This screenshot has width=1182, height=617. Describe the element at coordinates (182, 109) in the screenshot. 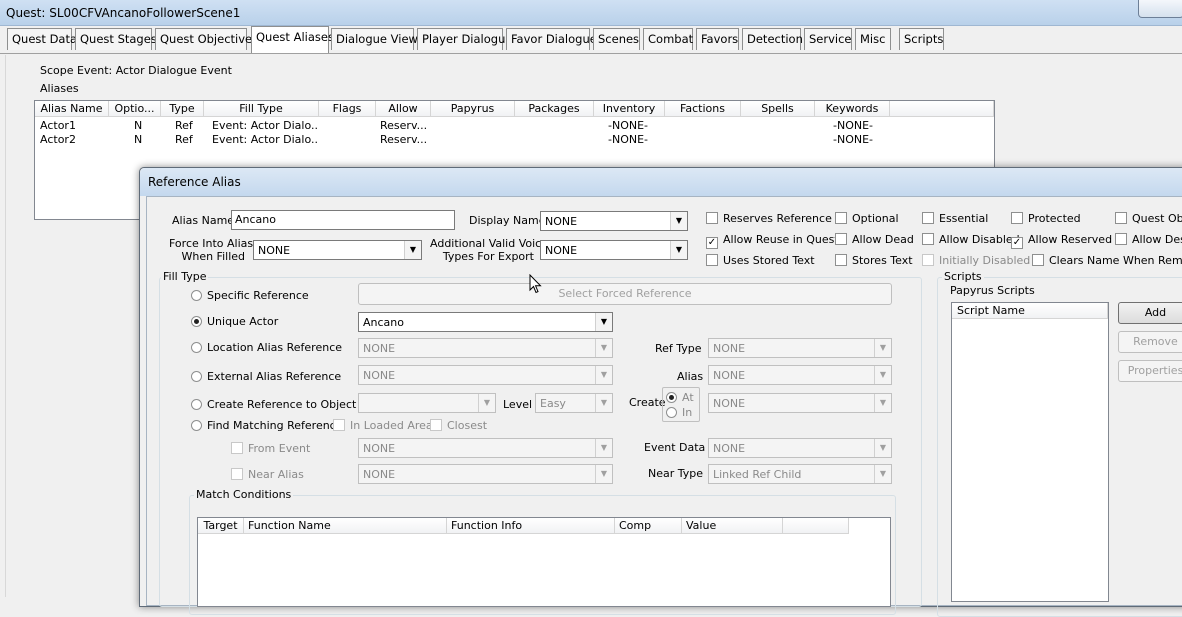

I see `col-type: Type` at that location.